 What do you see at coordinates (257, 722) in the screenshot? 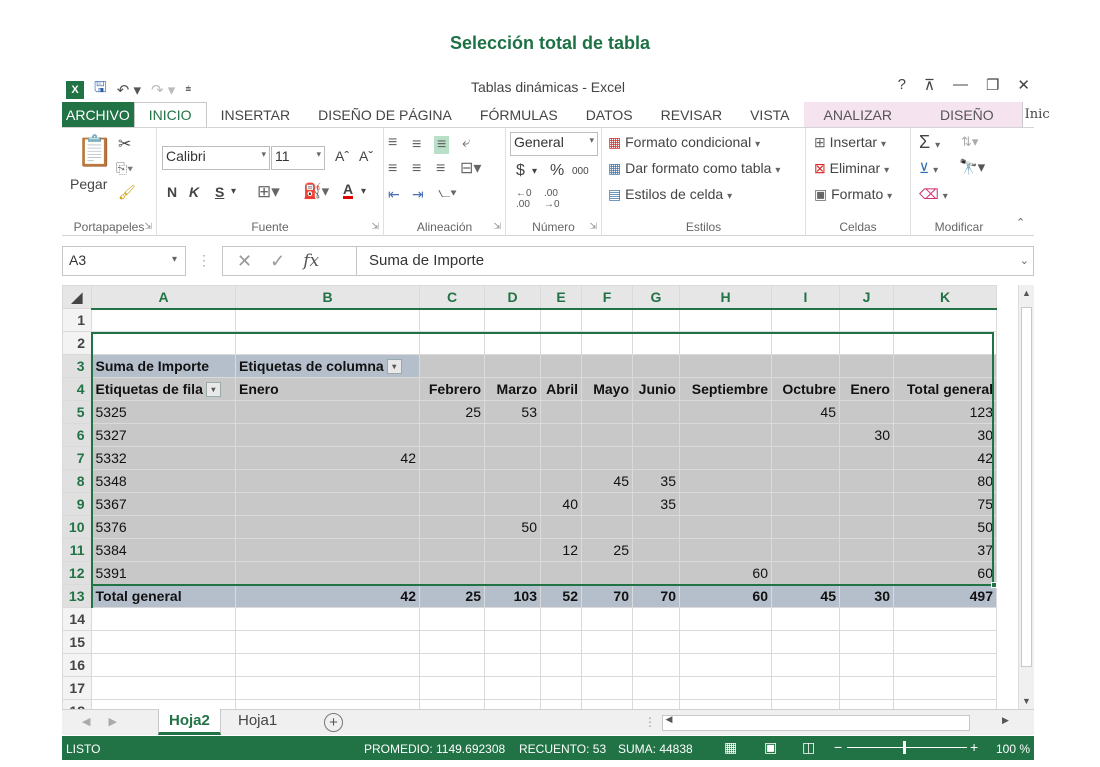
I see `sheet-tab-hoja1: Hoja1` at bounding box center [257, 722].